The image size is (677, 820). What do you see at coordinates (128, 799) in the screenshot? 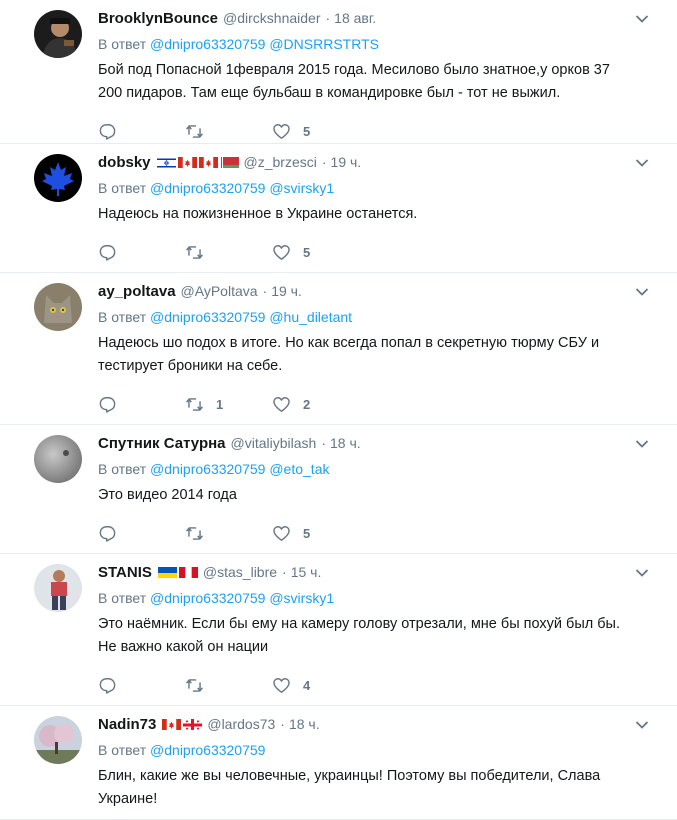
I see `tweet-text-line: Украине!` at bounding box center [128, 799].